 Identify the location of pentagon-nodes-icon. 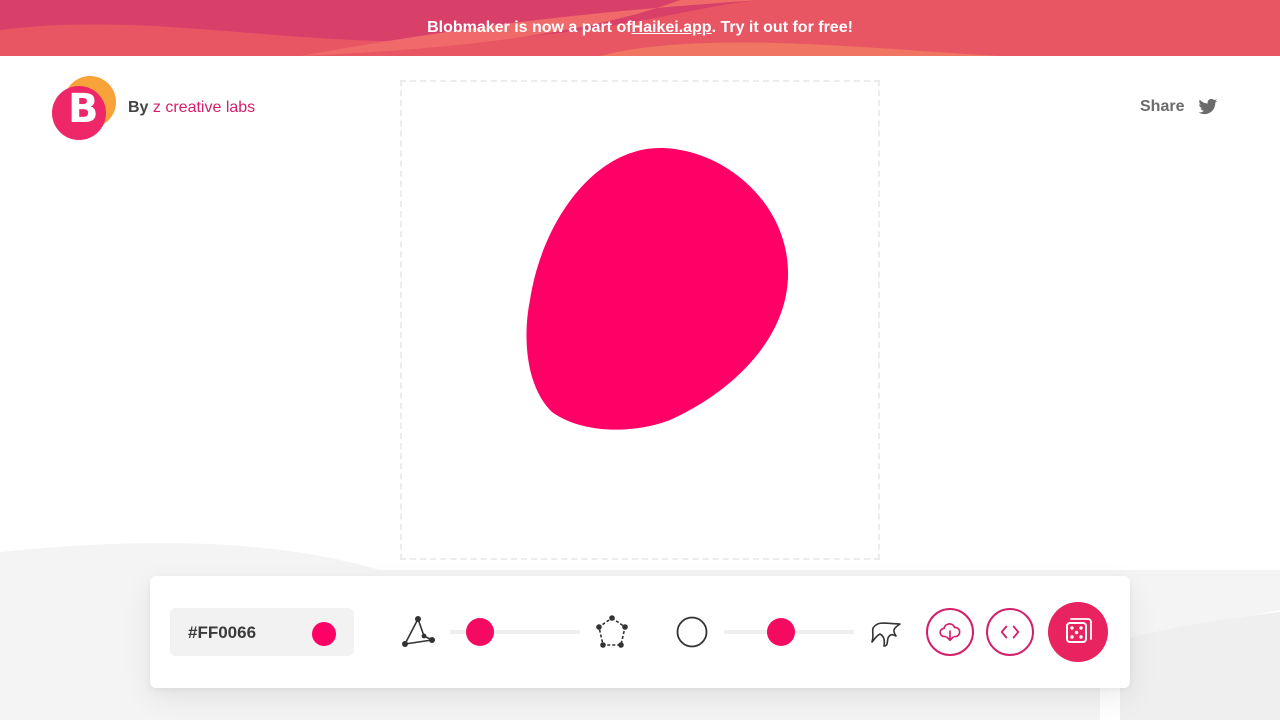
(612, 631).